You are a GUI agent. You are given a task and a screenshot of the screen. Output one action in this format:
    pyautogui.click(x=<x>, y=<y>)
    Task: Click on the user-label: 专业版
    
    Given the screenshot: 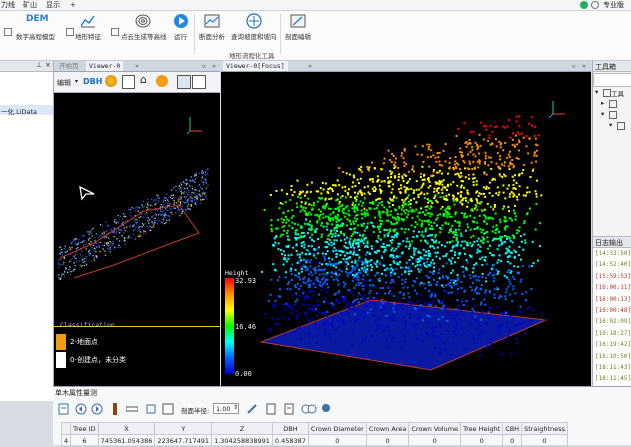 What is the action you would take?
    pyautogui.click(x=613, y=5)
    